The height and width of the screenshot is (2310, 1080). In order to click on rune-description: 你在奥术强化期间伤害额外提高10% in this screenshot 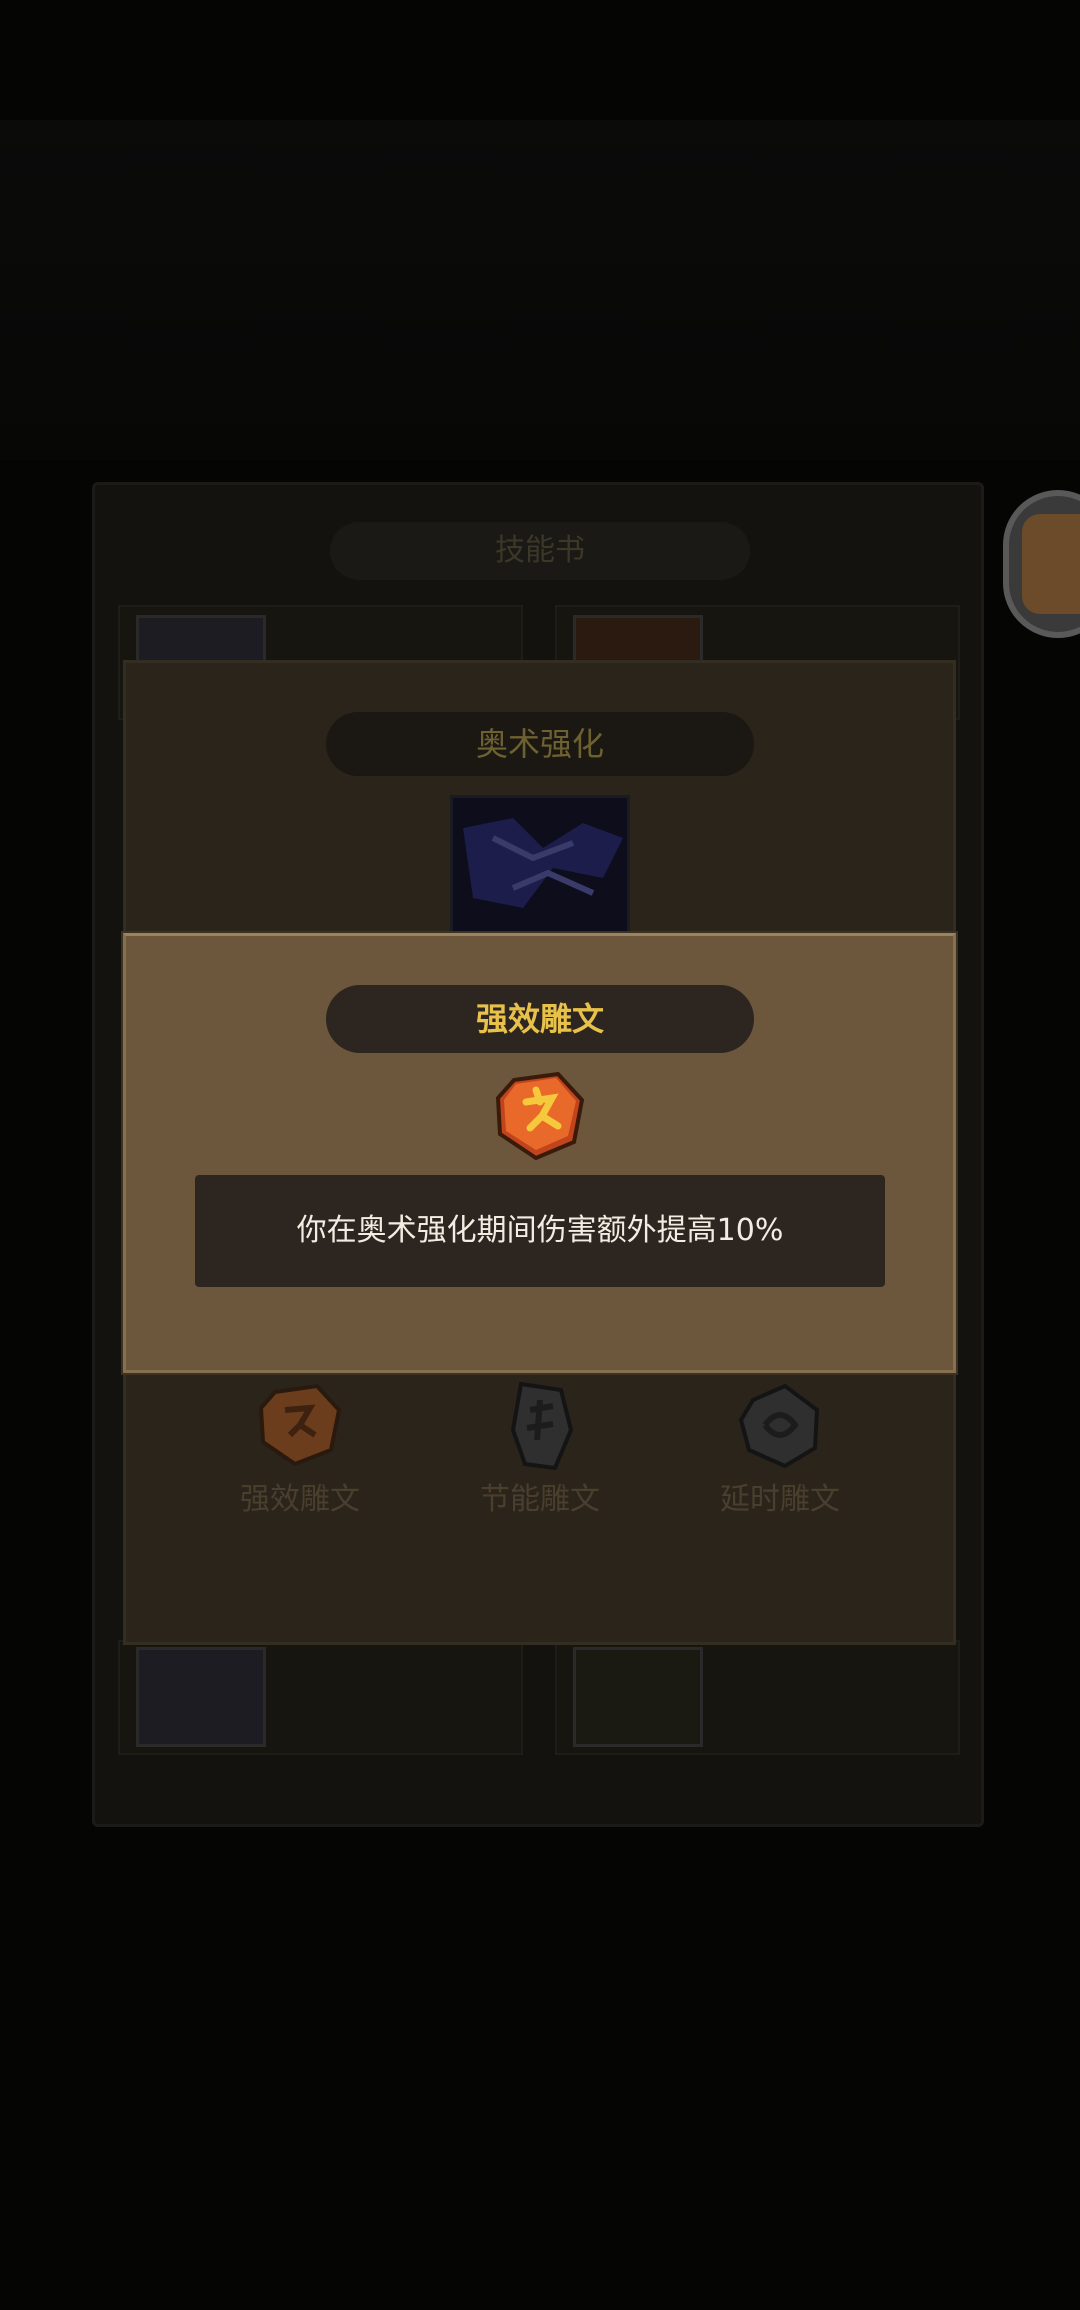, I will do `click(540, 1231)`.